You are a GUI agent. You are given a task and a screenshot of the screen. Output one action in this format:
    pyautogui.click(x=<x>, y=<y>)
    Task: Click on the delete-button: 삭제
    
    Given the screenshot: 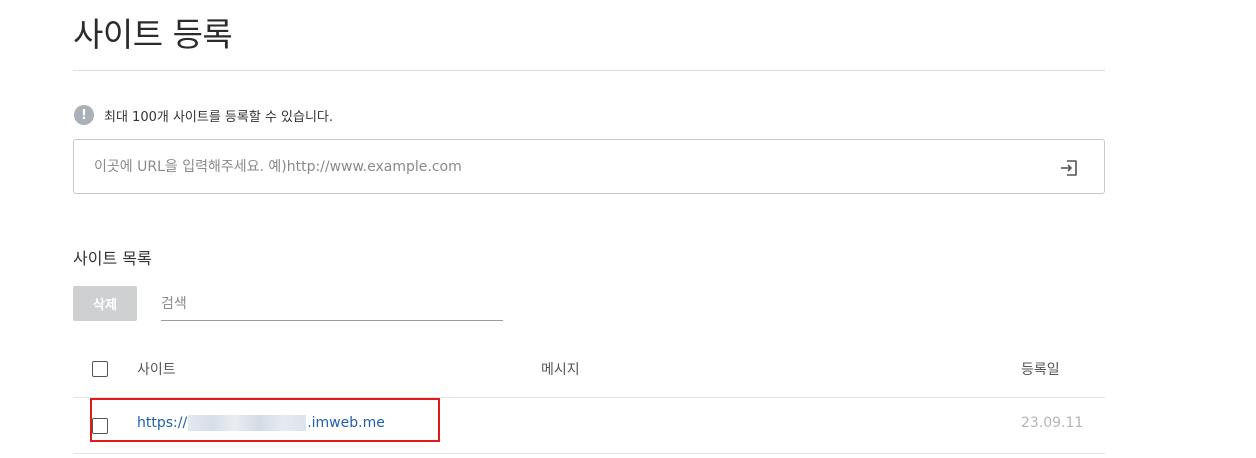 What is the action you would take?
    pyautogui.click(x=105, y=303)
    